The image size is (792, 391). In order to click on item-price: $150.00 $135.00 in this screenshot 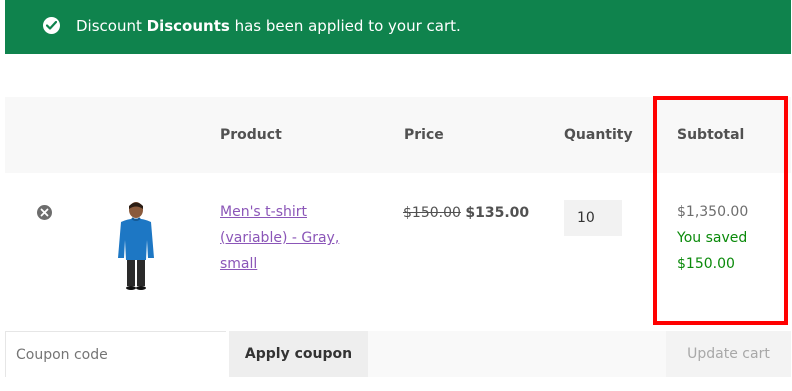, I will do `click(466, 213)`.